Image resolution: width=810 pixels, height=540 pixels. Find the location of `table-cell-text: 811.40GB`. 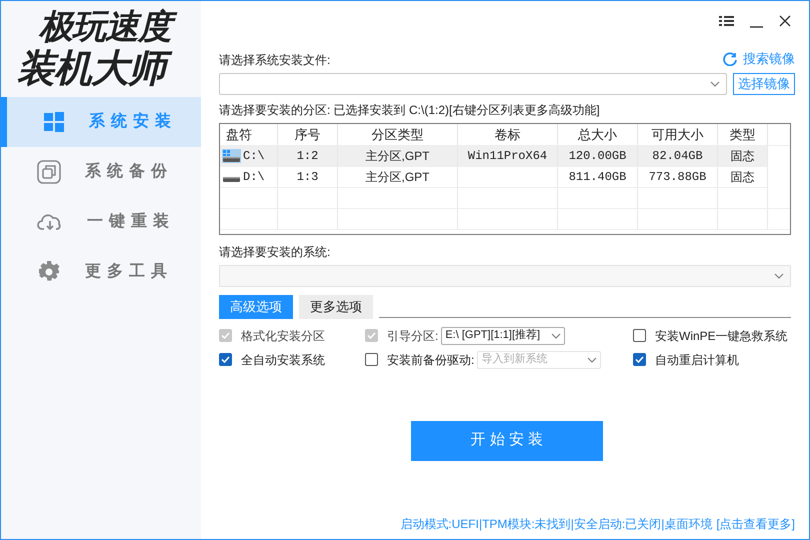

table-cell-text: 811.40GB is located at coordinates (597, 177).